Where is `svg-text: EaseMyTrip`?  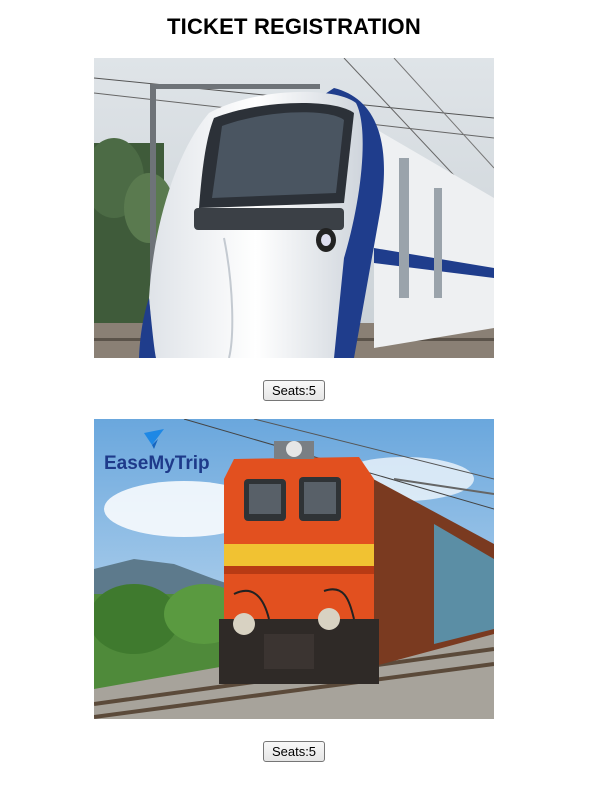 svg-text: EaseMyTrip is located at coordinates (157, 463).